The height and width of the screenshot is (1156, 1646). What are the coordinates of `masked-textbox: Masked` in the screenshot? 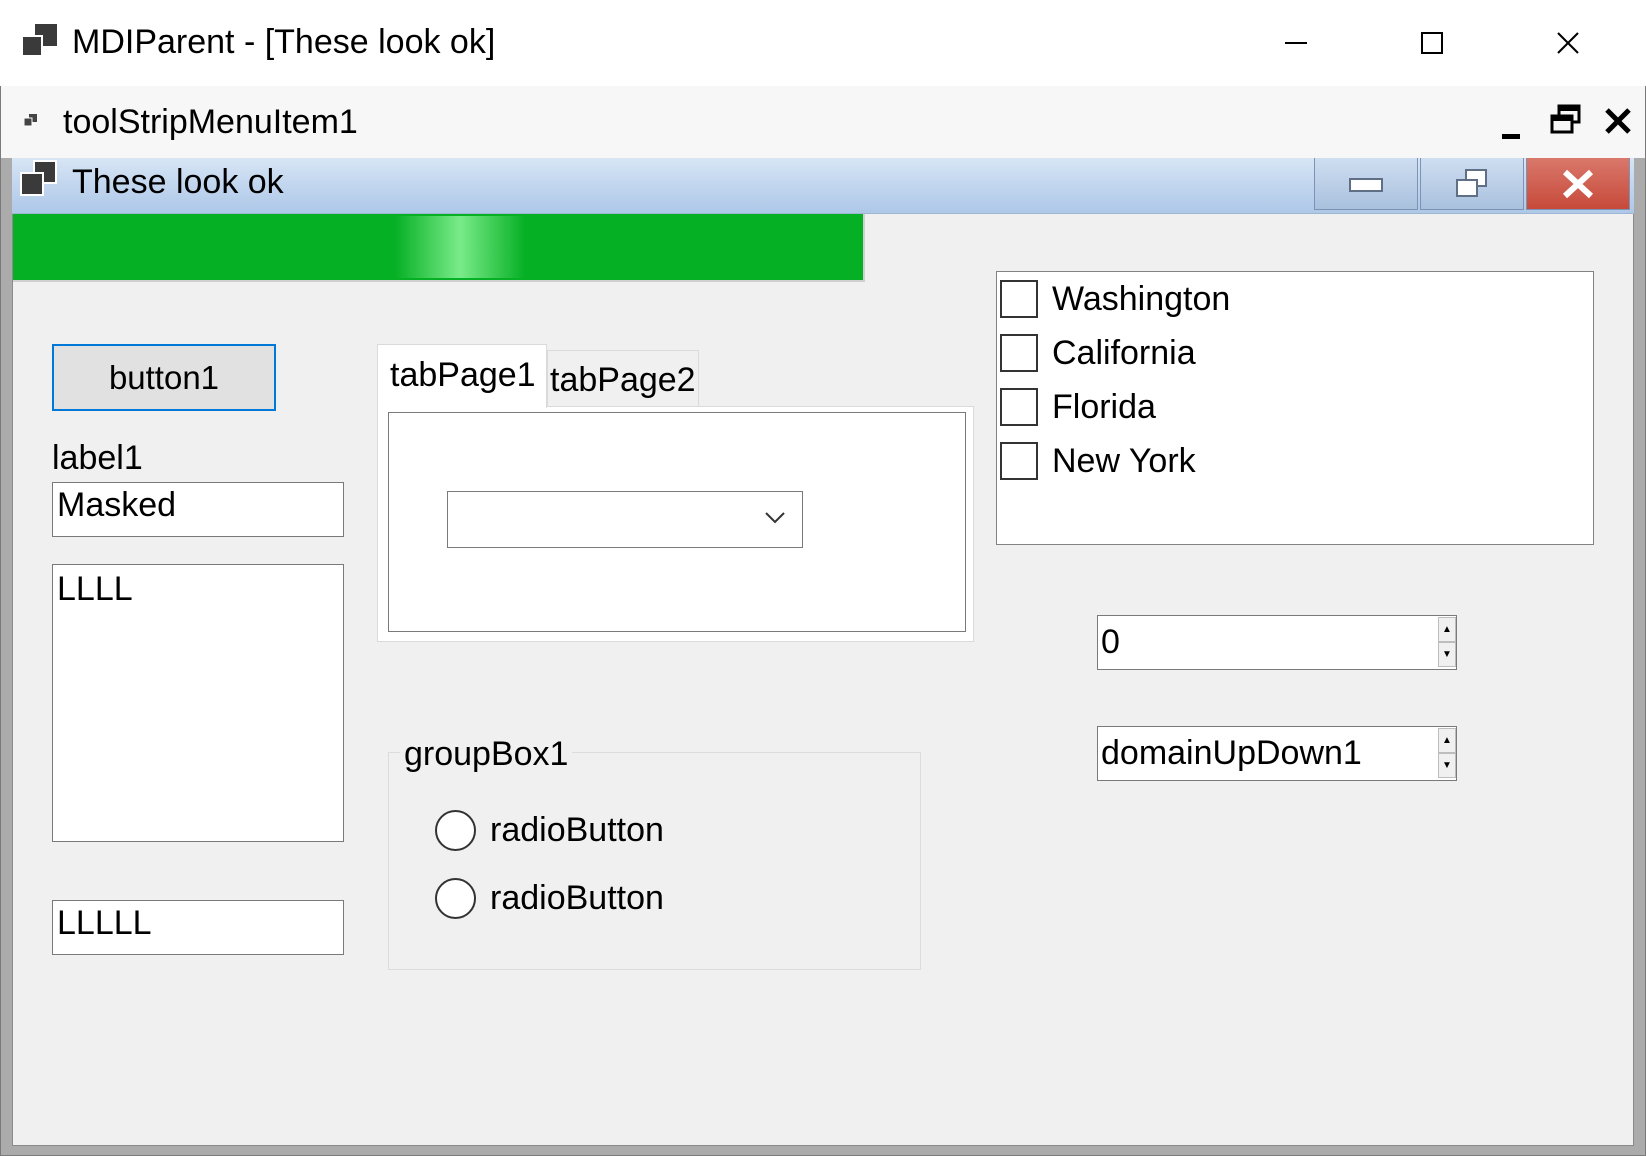 It's located at (198, 509).